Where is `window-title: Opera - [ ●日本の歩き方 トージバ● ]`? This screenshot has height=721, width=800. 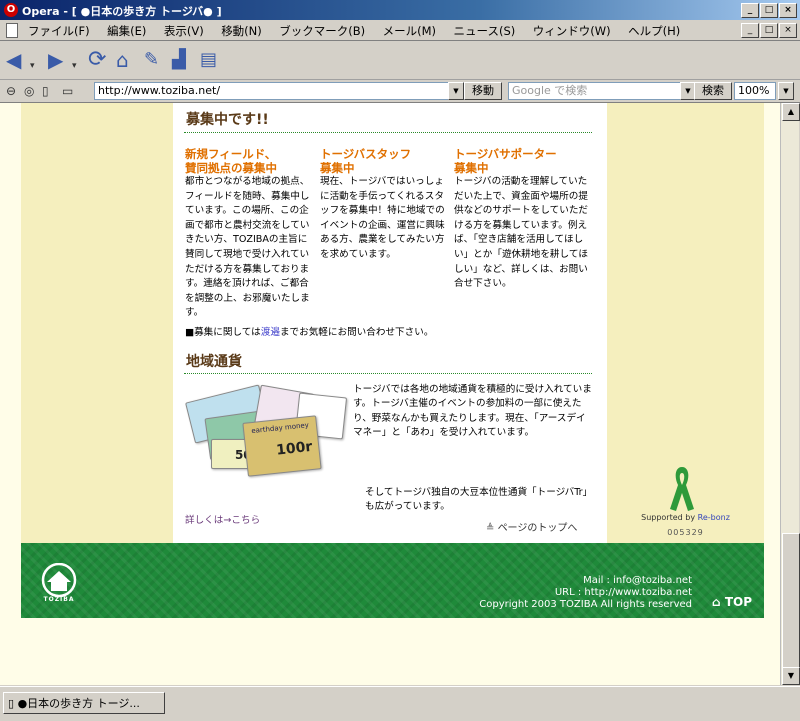
window-title: Opera - [ ●日本の歩き方 トージバ● ] is located at coordinates (122, 11).